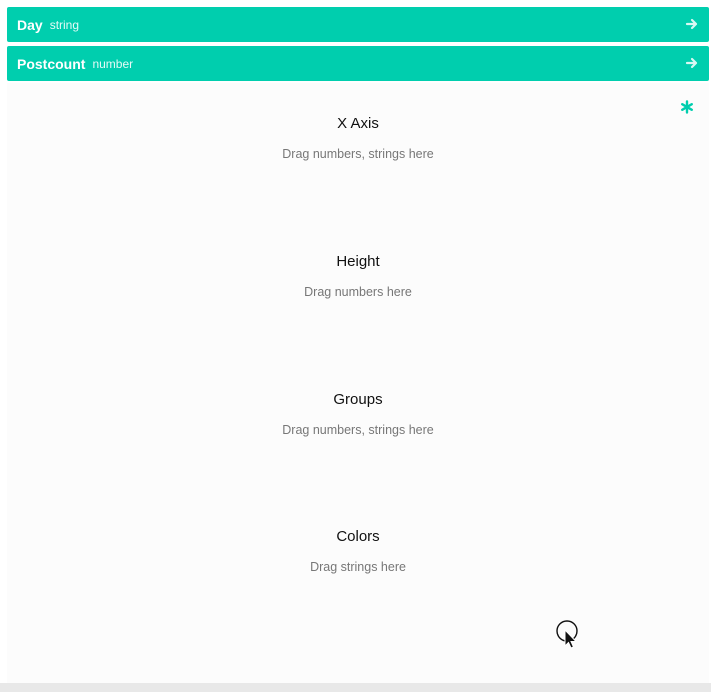  I want to click on zone-title: Groups, so click(358, 399).